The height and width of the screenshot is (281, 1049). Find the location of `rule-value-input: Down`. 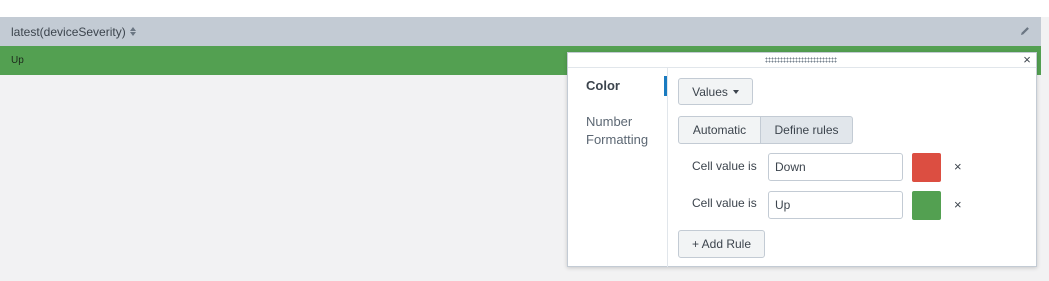

rule-value-input: Down is located at coordinates (835, 167).